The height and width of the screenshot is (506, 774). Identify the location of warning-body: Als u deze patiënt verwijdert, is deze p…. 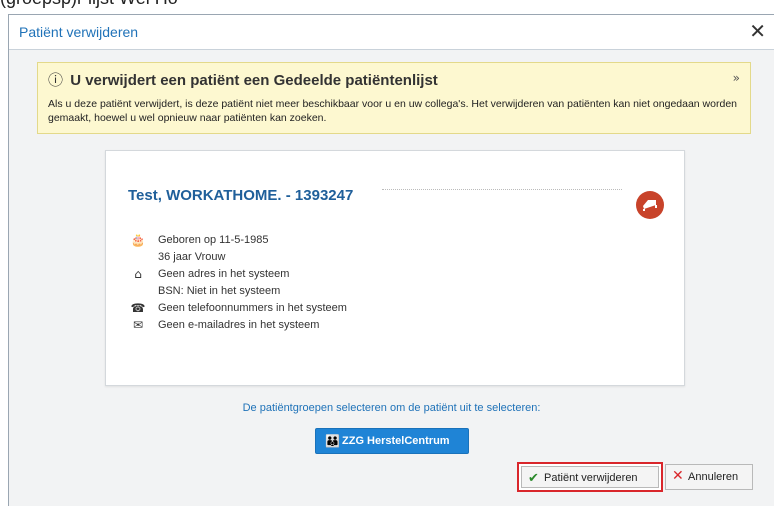
(392, 111).